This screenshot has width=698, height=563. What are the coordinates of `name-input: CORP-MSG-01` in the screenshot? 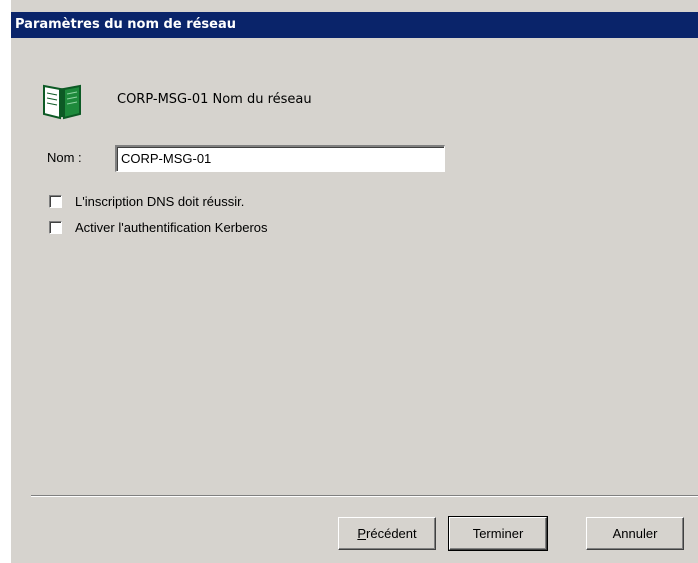 It's located at (280, 158).